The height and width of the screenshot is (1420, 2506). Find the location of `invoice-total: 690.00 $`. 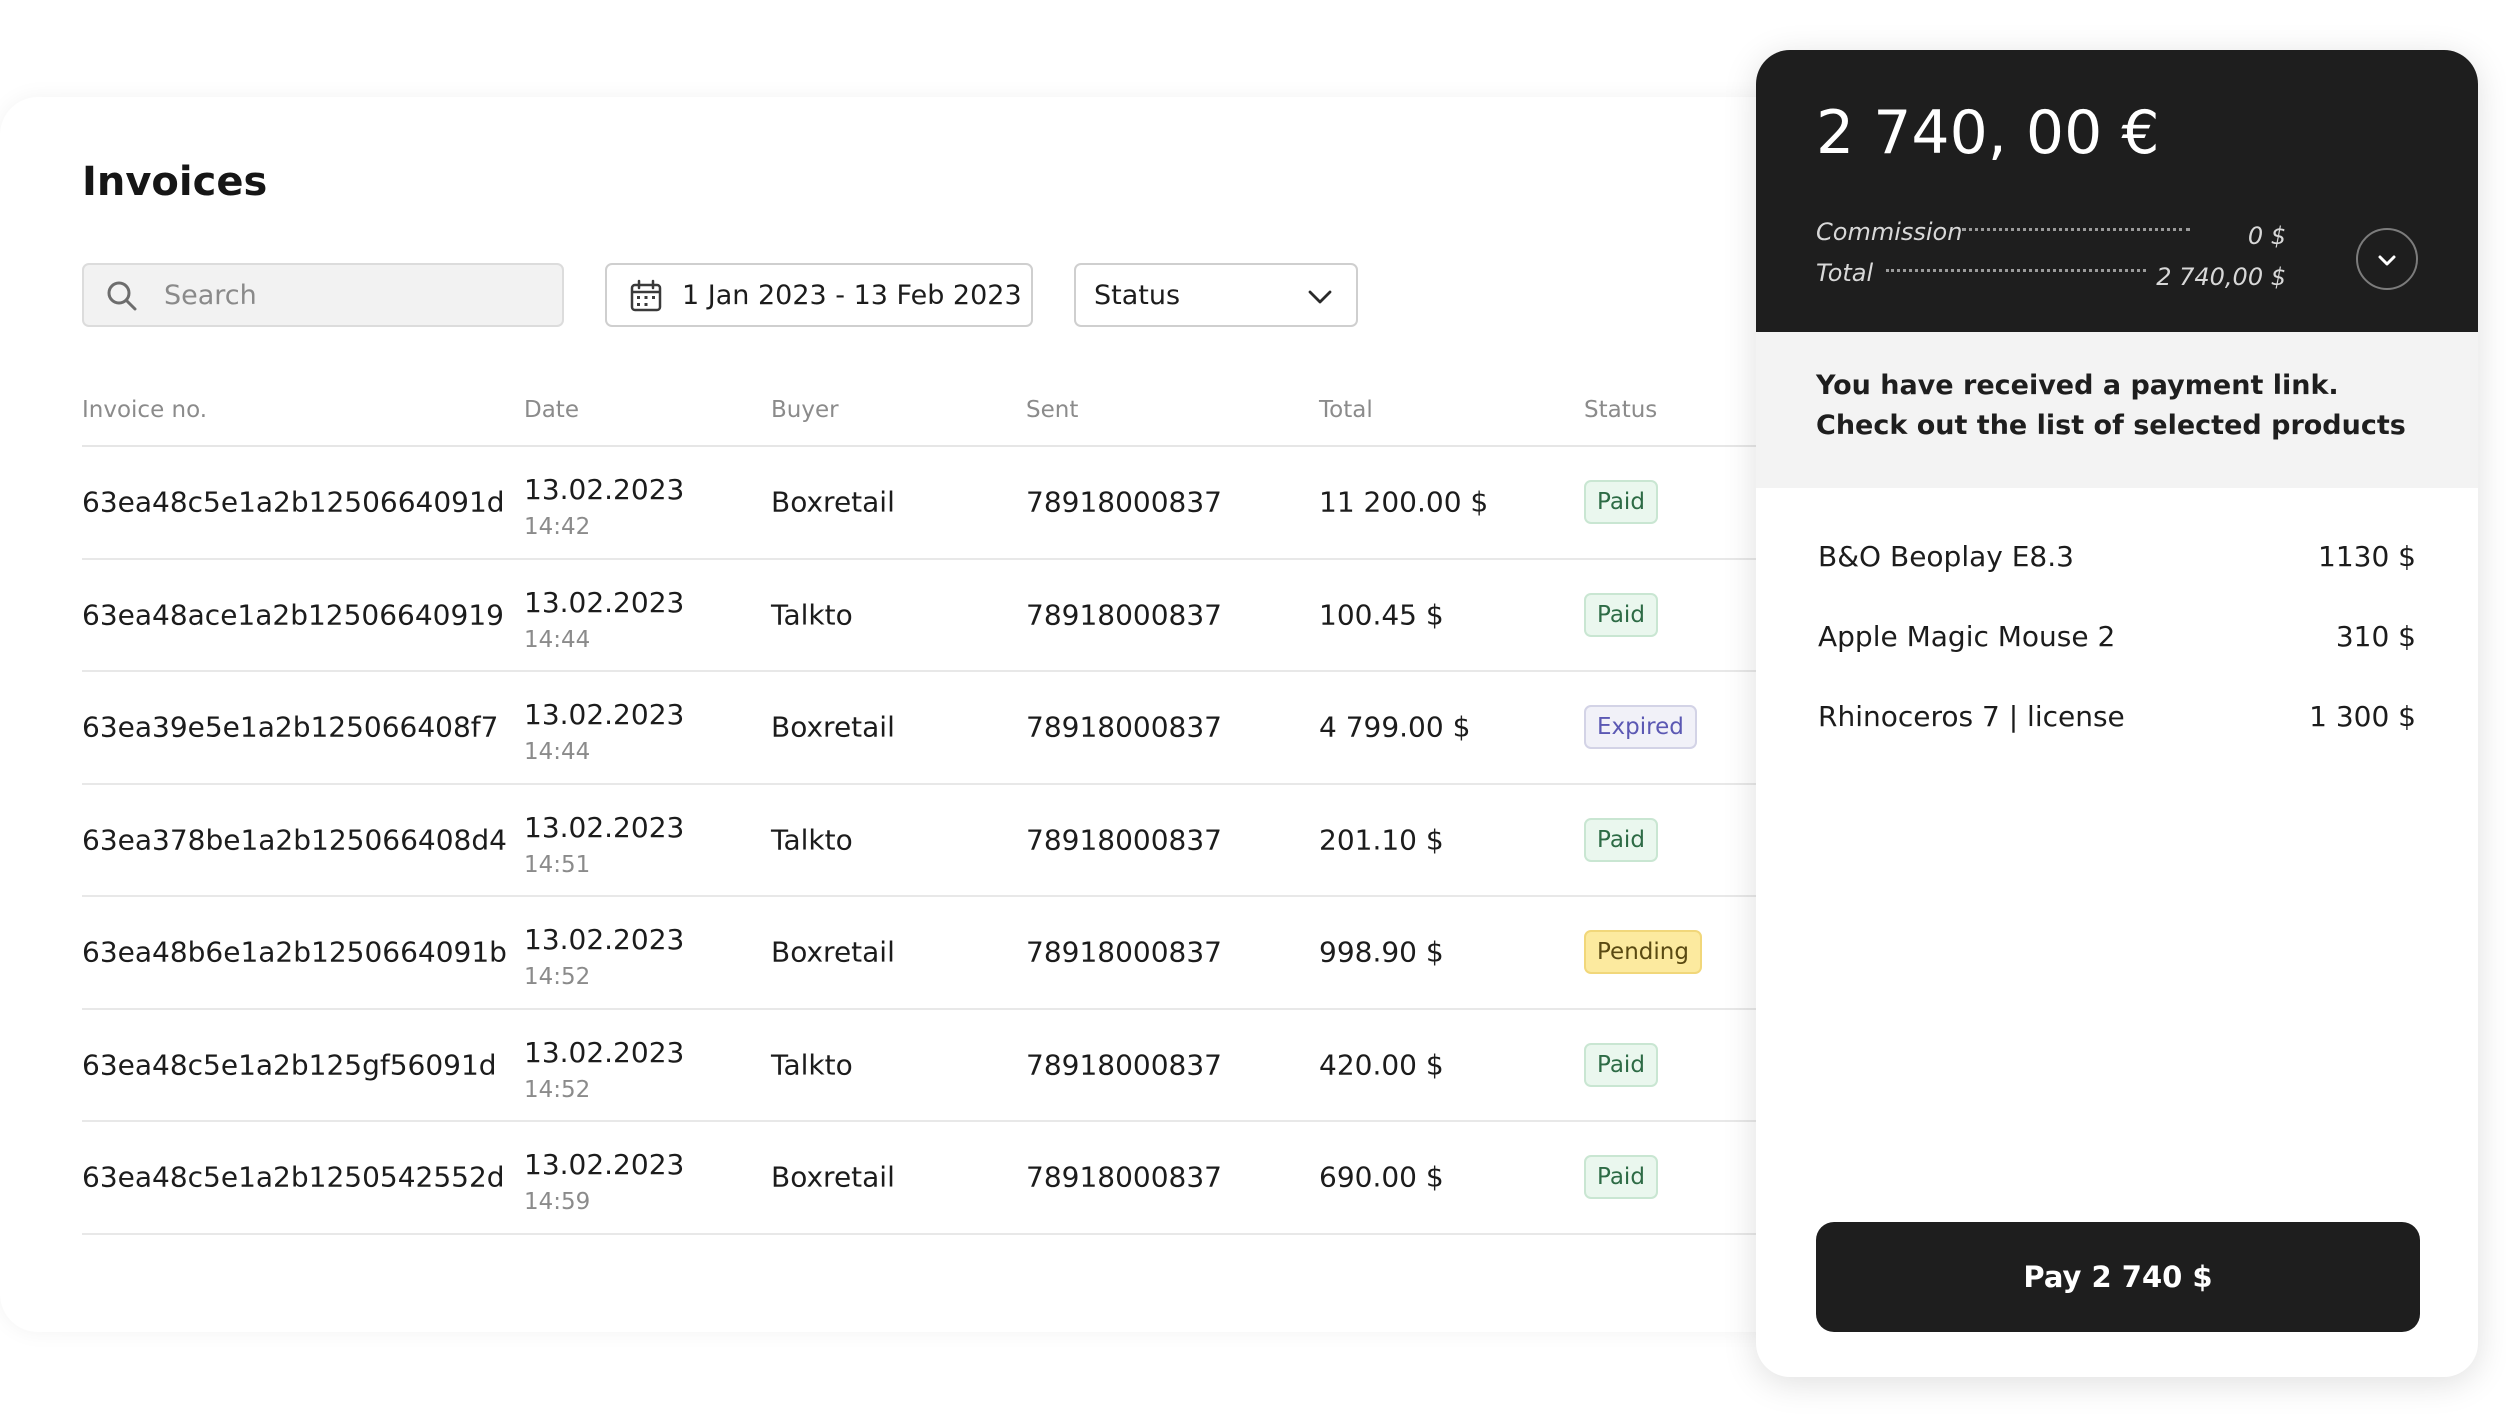

invoice-total: 690.00 $ is located at coordinates (1381, 1177).